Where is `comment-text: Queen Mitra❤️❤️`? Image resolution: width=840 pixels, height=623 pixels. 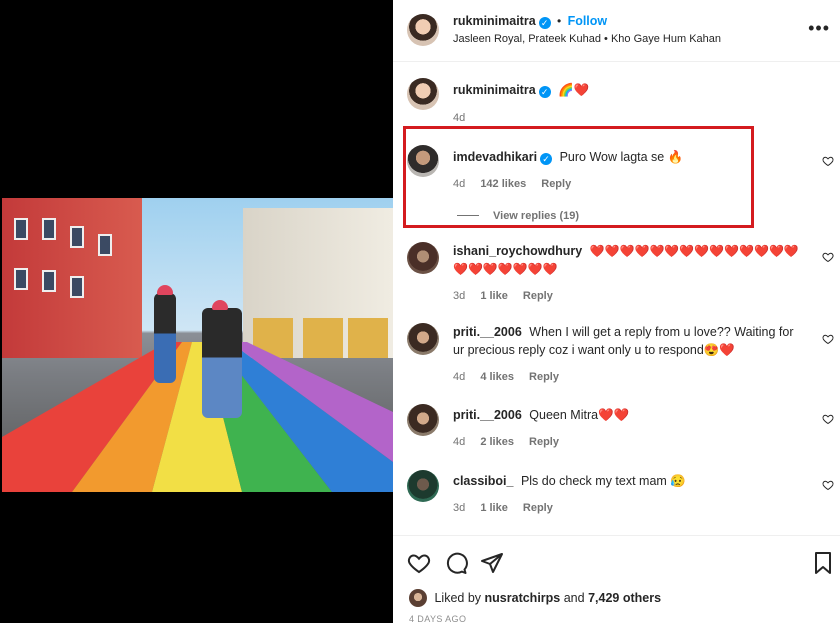
comment-text: Queen Mitra❤️❤️ is located at coordinates (579, 415).